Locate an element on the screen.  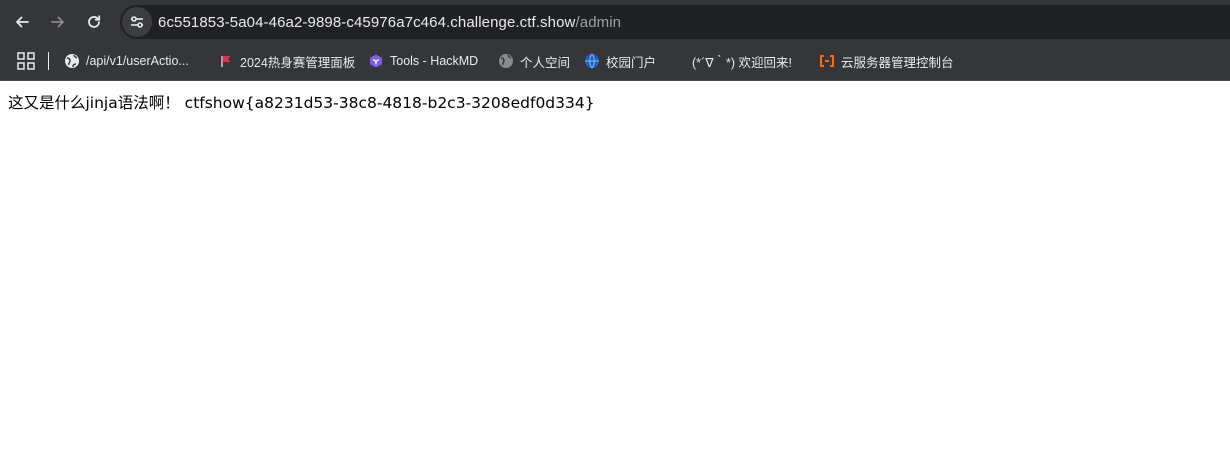
bookmark-label: 云服务器管理控制台 is located at coordinates (897, 62).